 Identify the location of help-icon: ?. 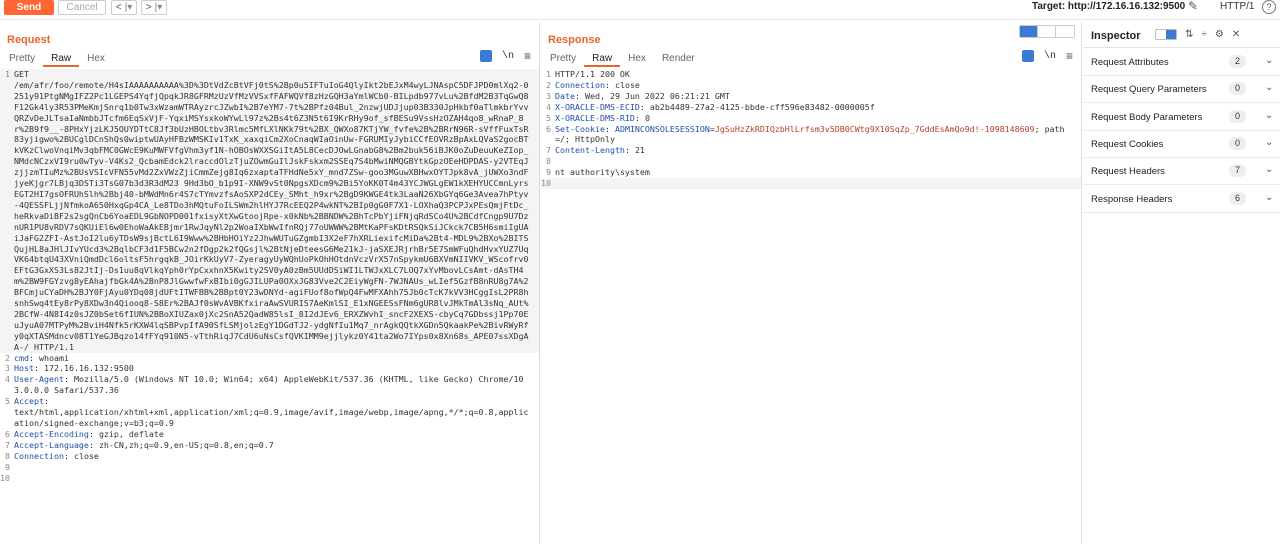
(1269, 7).